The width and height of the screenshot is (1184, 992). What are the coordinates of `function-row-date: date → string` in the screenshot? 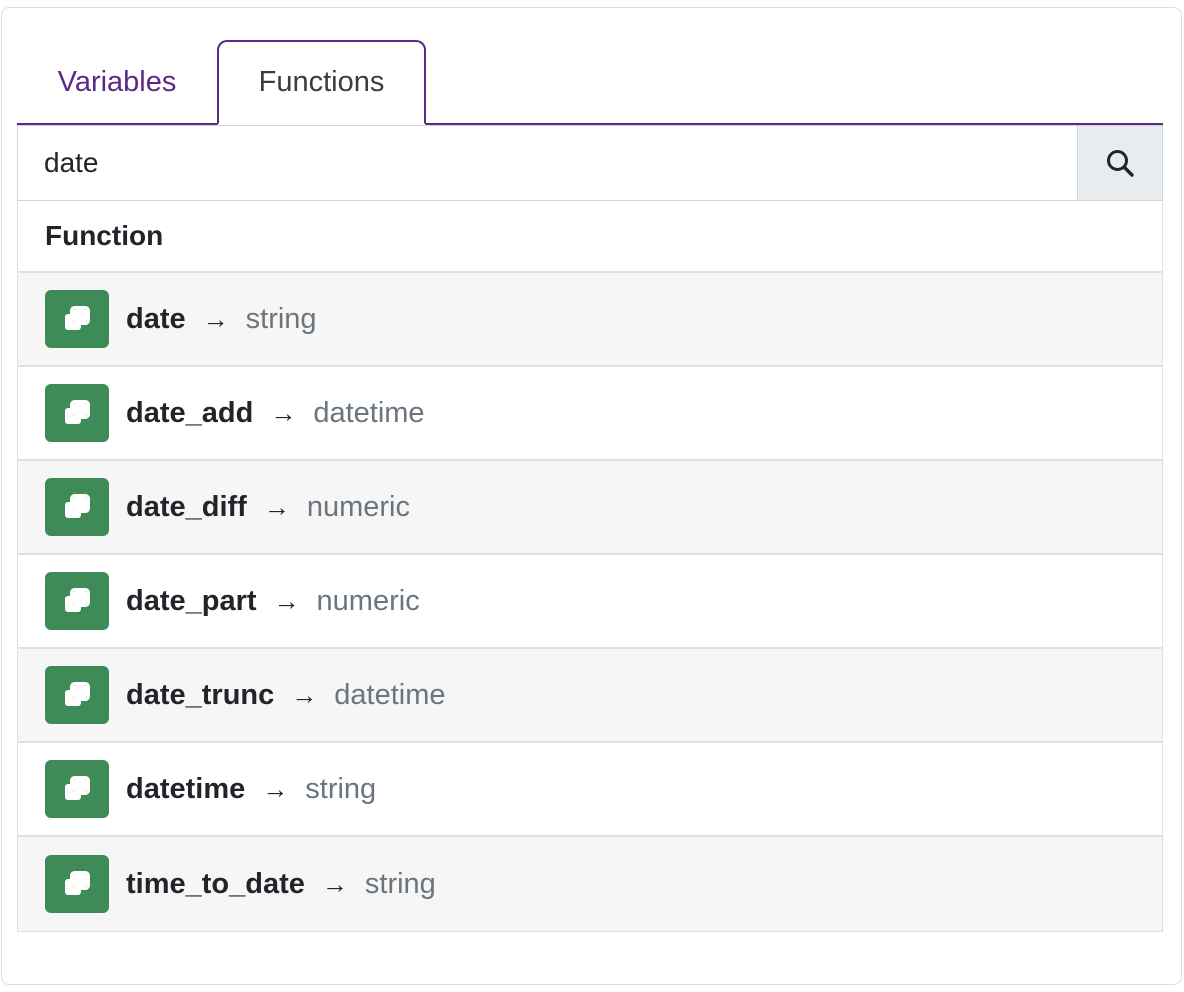 It's located at (590, 320).